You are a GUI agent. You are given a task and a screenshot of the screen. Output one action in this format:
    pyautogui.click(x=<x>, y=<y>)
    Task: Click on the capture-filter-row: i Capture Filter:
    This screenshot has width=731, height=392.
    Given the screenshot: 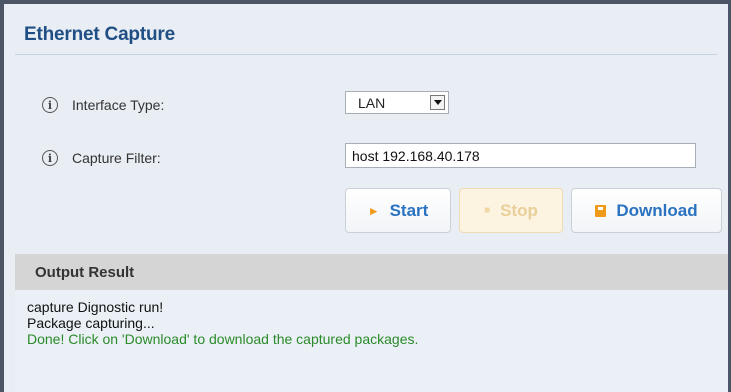 What is the action you would take?
    pyautogui.click(x=101, y=158)
    